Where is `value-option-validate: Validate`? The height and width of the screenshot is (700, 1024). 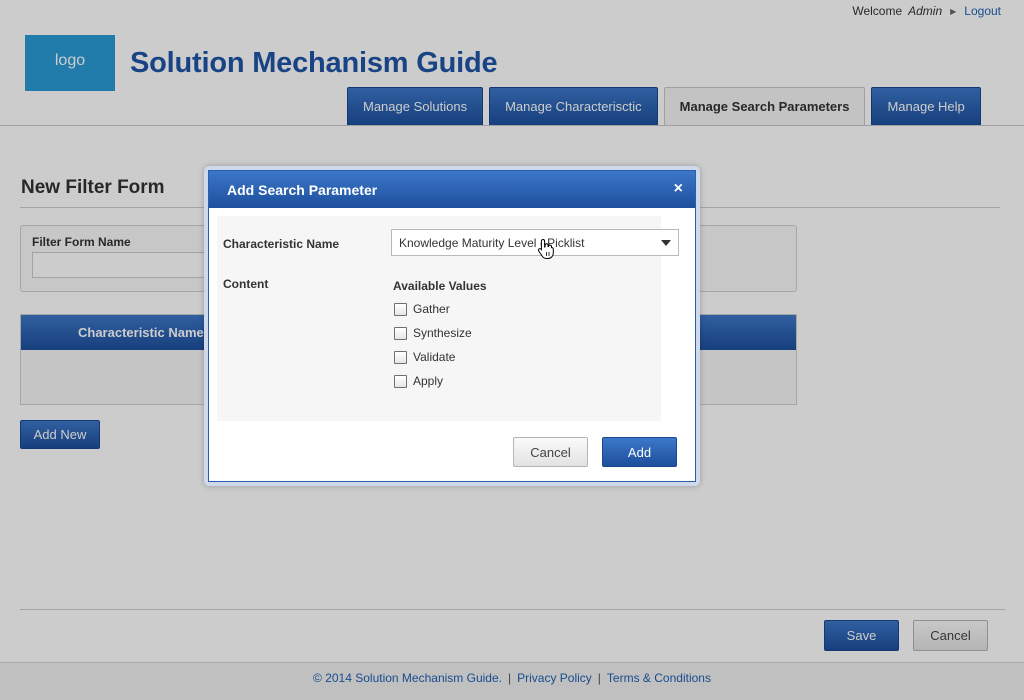
value-option-validate: Validate is located at coordinates (424, 357).